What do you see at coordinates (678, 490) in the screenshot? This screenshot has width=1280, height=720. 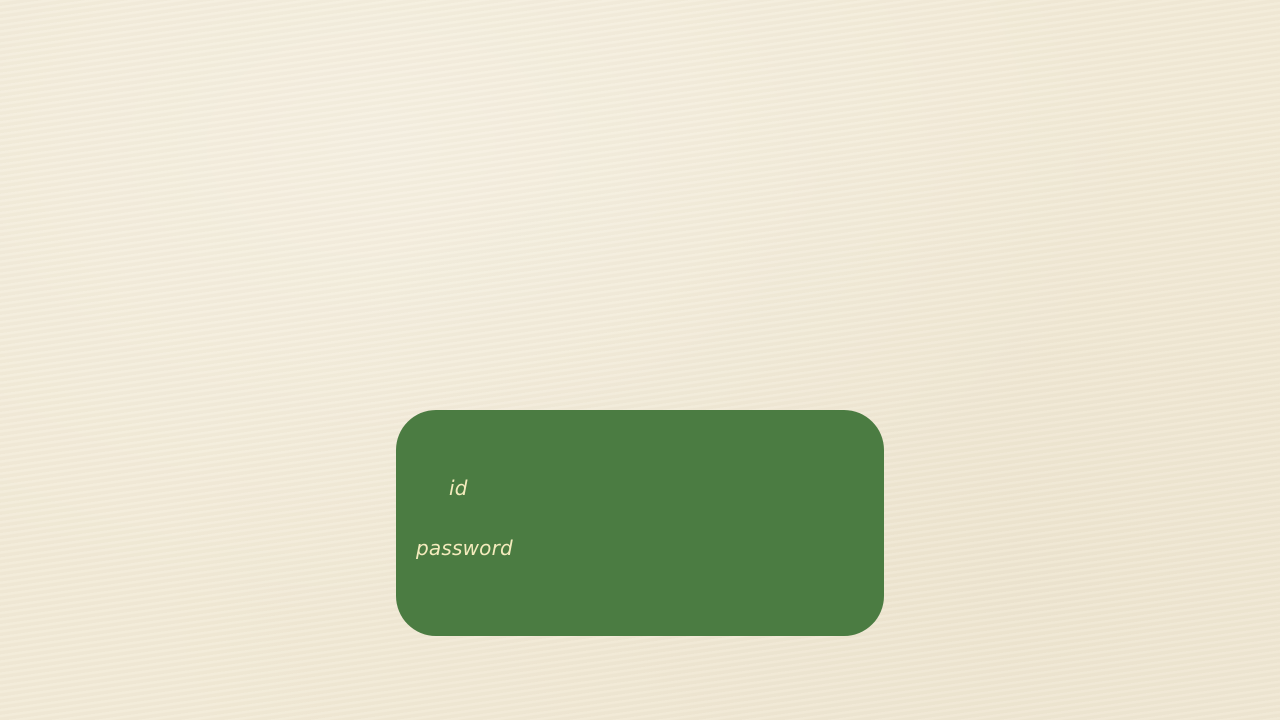 I see `id-input` at bounding box center [678, 490].